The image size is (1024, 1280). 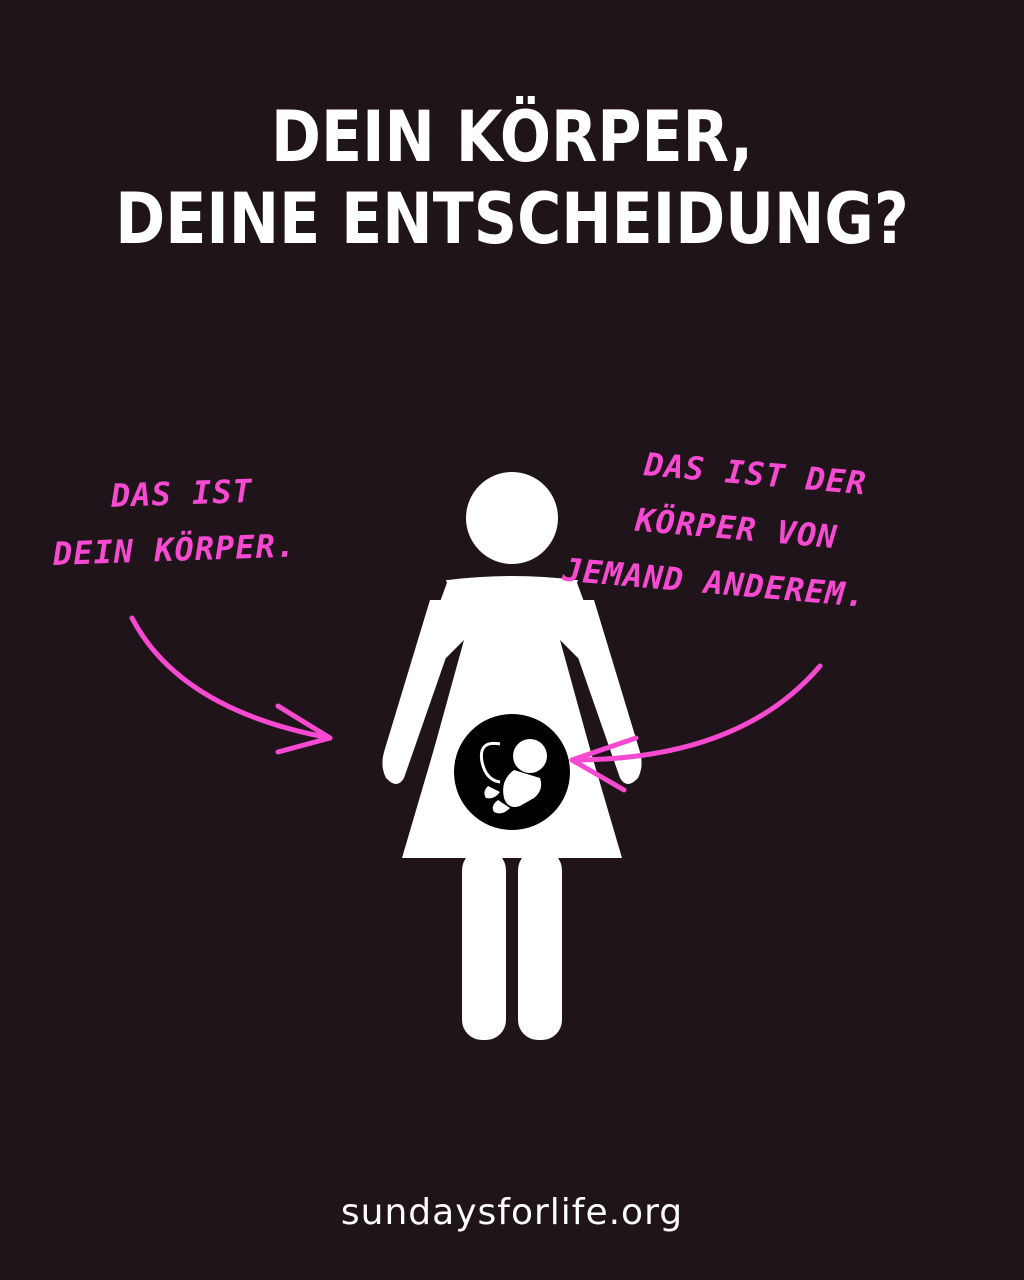 What do you see at coordinates (696, 728) in the screenshot?
I see `right-arrow-icon` at bounding box center [696, 728].